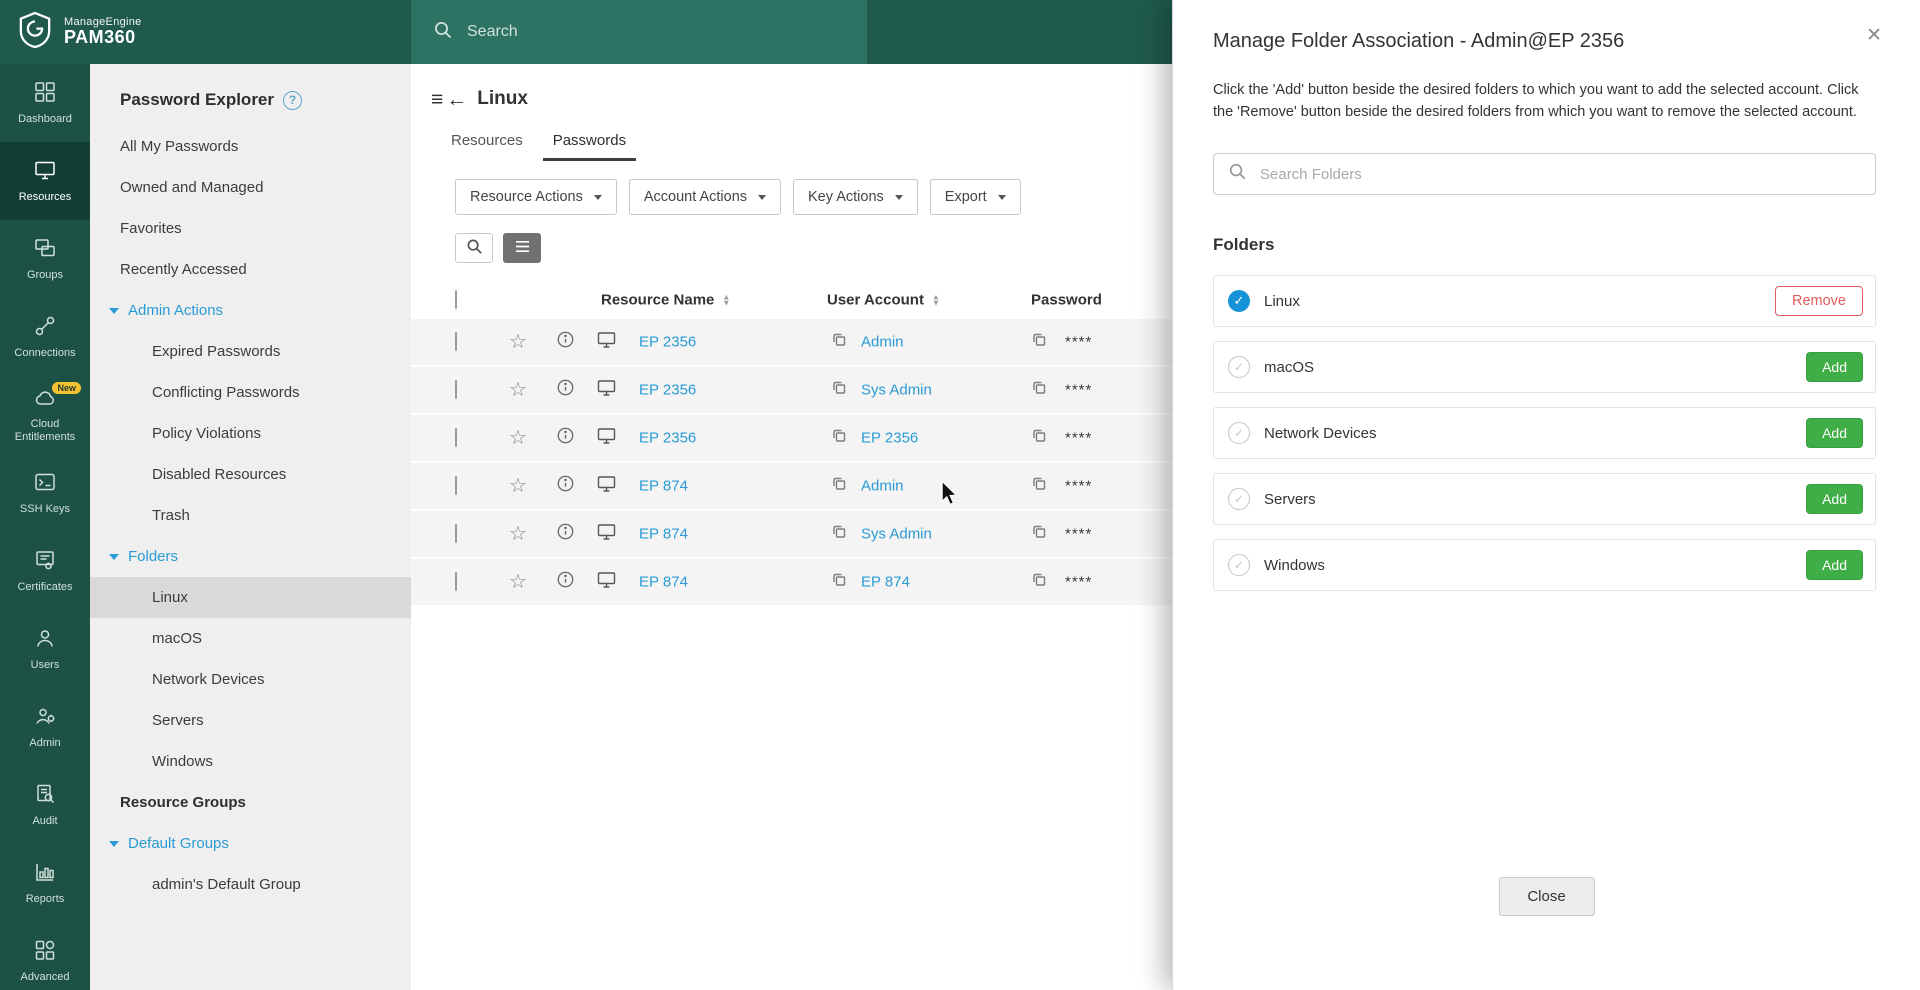  Describe the element at coordinates (250, 228) in the screenshot. I see `explorer-item-favorites: Favorites` at that location.